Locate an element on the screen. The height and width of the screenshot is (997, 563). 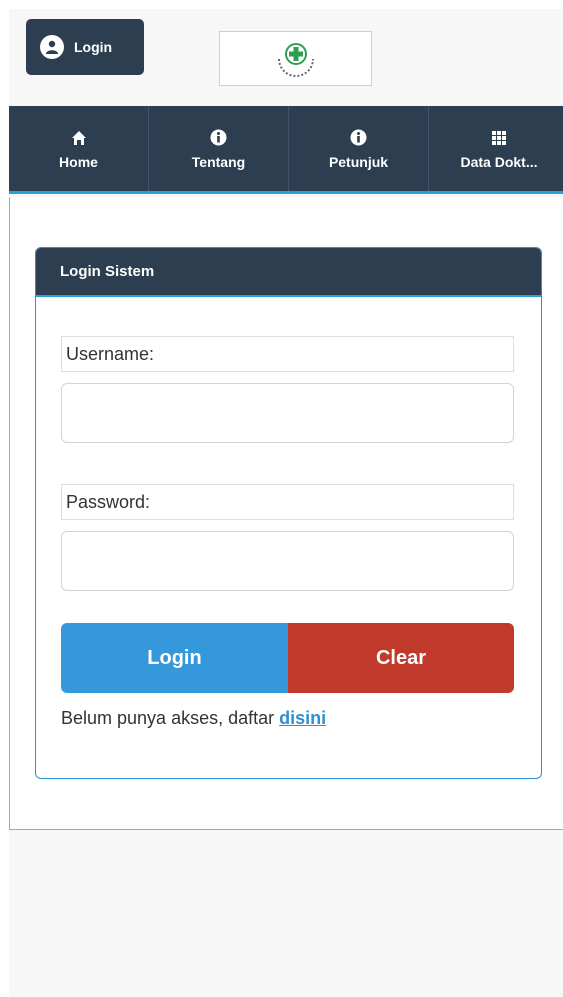
nav-item-label: Petunjuk is located at coordinates (358, 161).